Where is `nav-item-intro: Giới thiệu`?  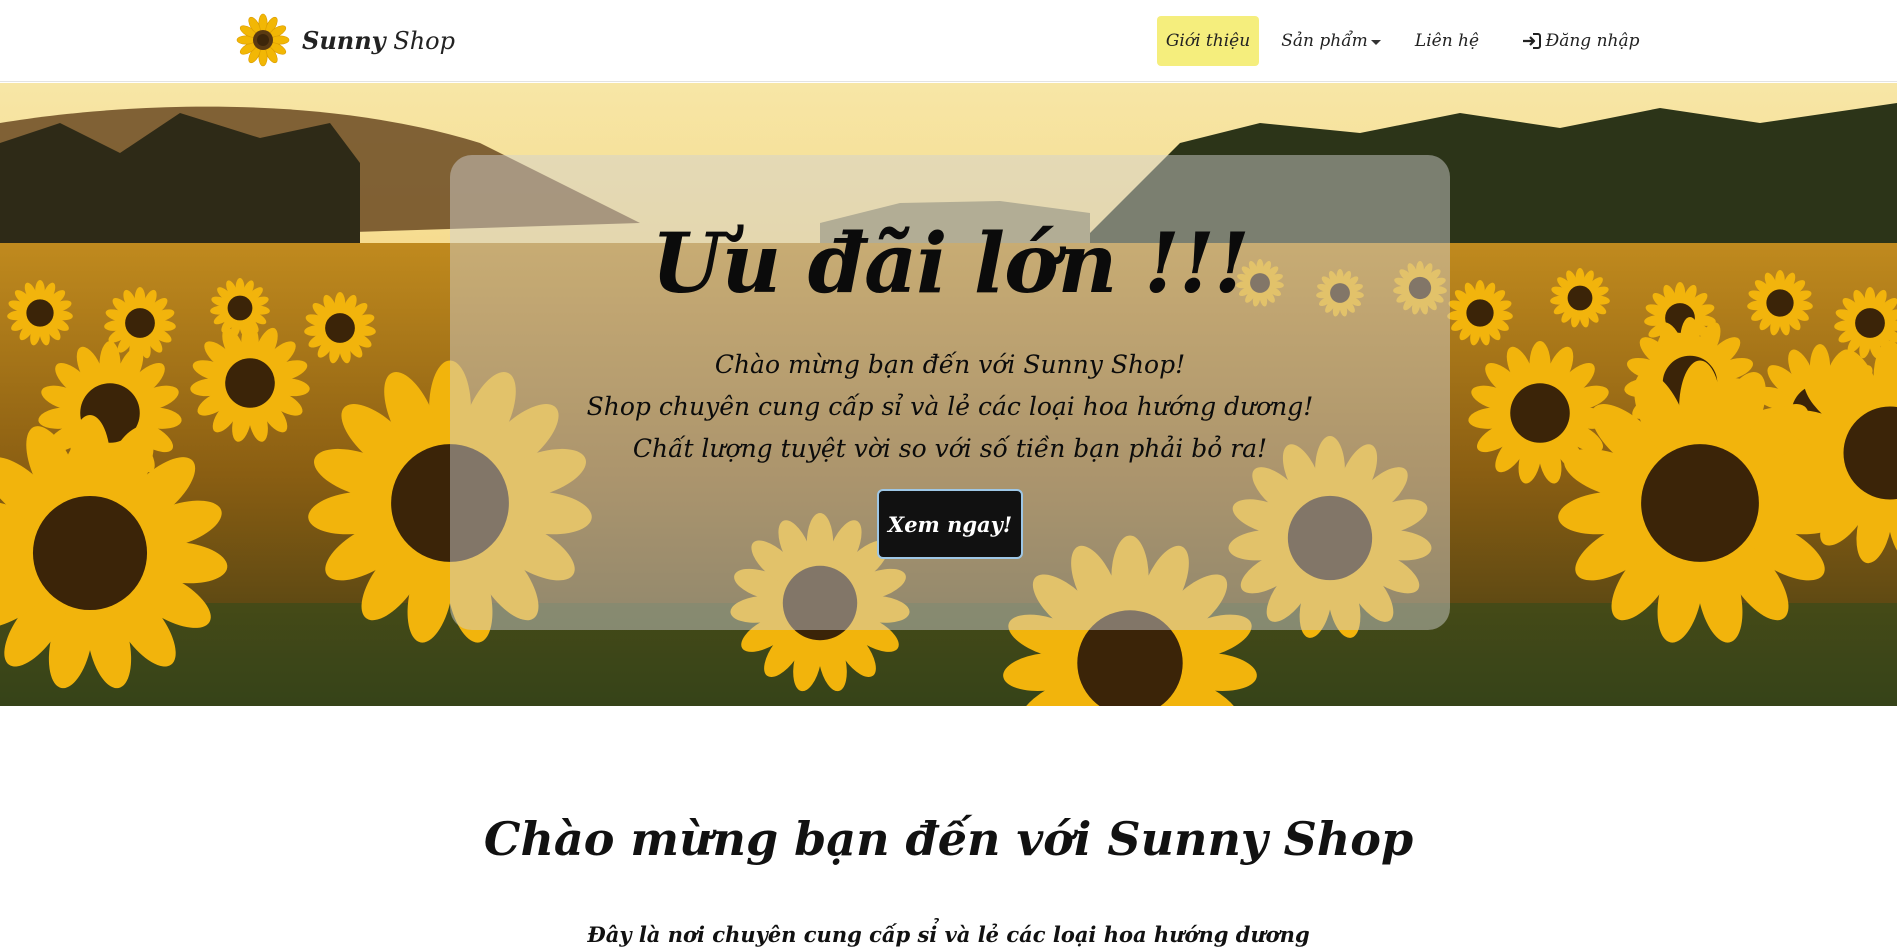 nav-item-intro: Giới thiệu is located at coordinates (1208, 41).